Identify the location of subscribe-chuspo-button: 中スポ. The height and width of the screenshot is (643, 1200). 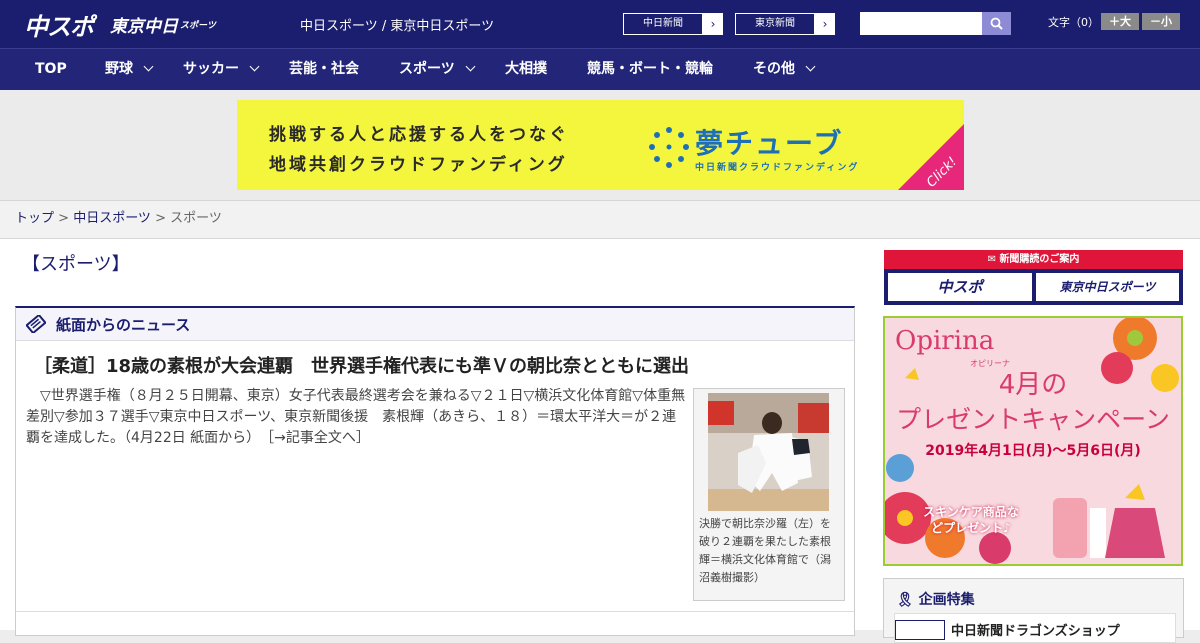
(960, 287).